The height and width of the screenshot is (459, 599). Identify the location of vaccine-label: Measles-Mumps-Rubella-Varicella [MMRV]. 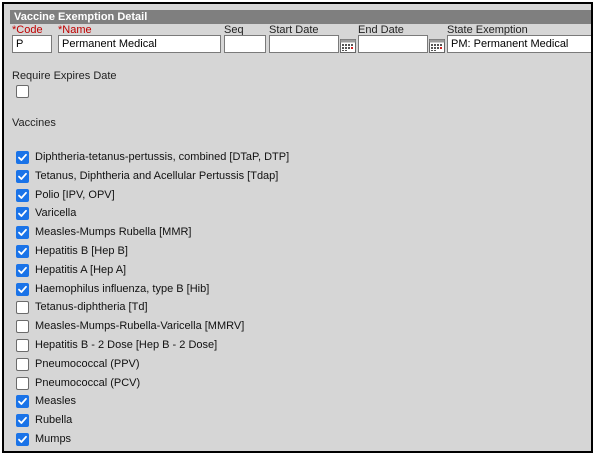
(140, 326).